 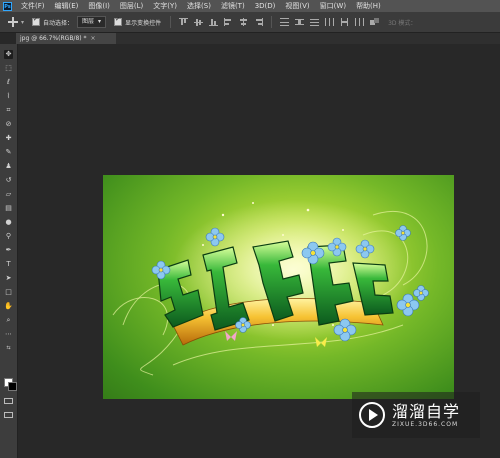 What do you see at coordinates (8, 180) in the screenshot?
I see `history-brush-icon: ↺` at bounding box center [8, 180].